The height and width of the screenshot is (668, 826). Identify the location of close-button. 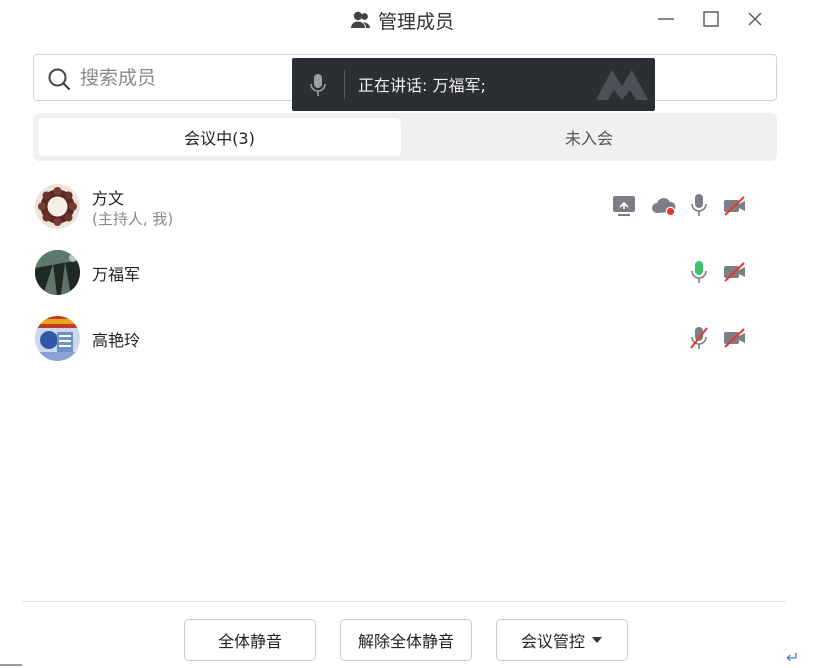
(755, 19).